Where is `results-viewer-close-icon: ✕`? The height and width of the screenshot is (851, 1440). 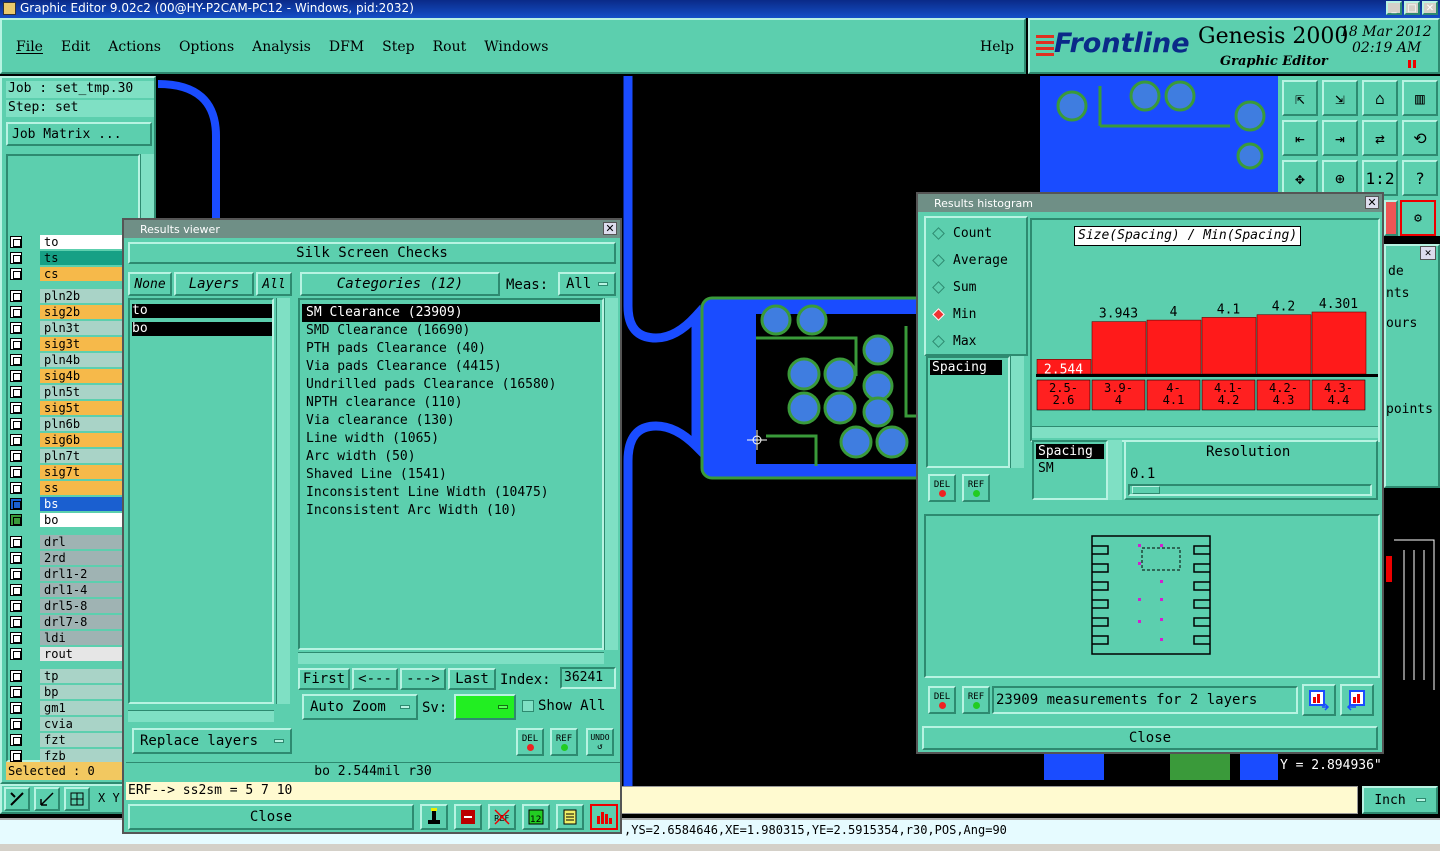
results-viewer-close-icon: ✕ is located at coordinates (610, 228).